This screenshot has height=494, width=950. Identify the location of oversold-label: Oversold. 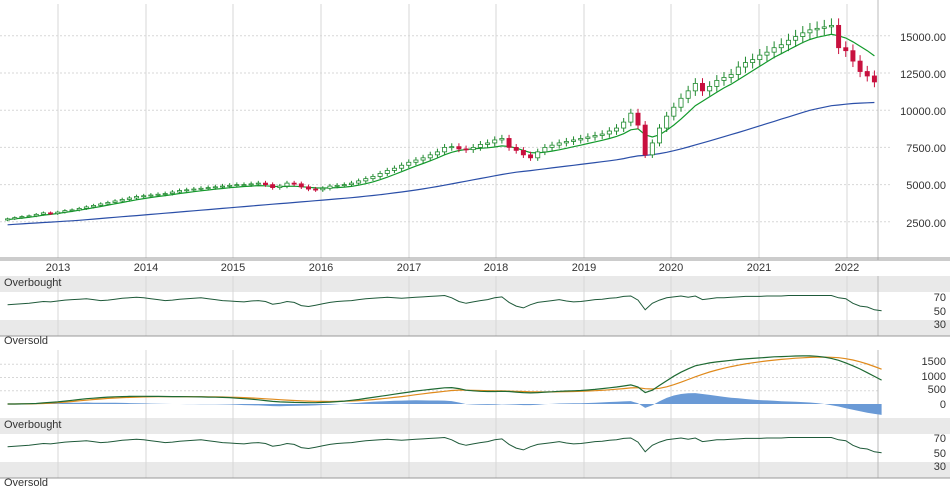
(26, 483).